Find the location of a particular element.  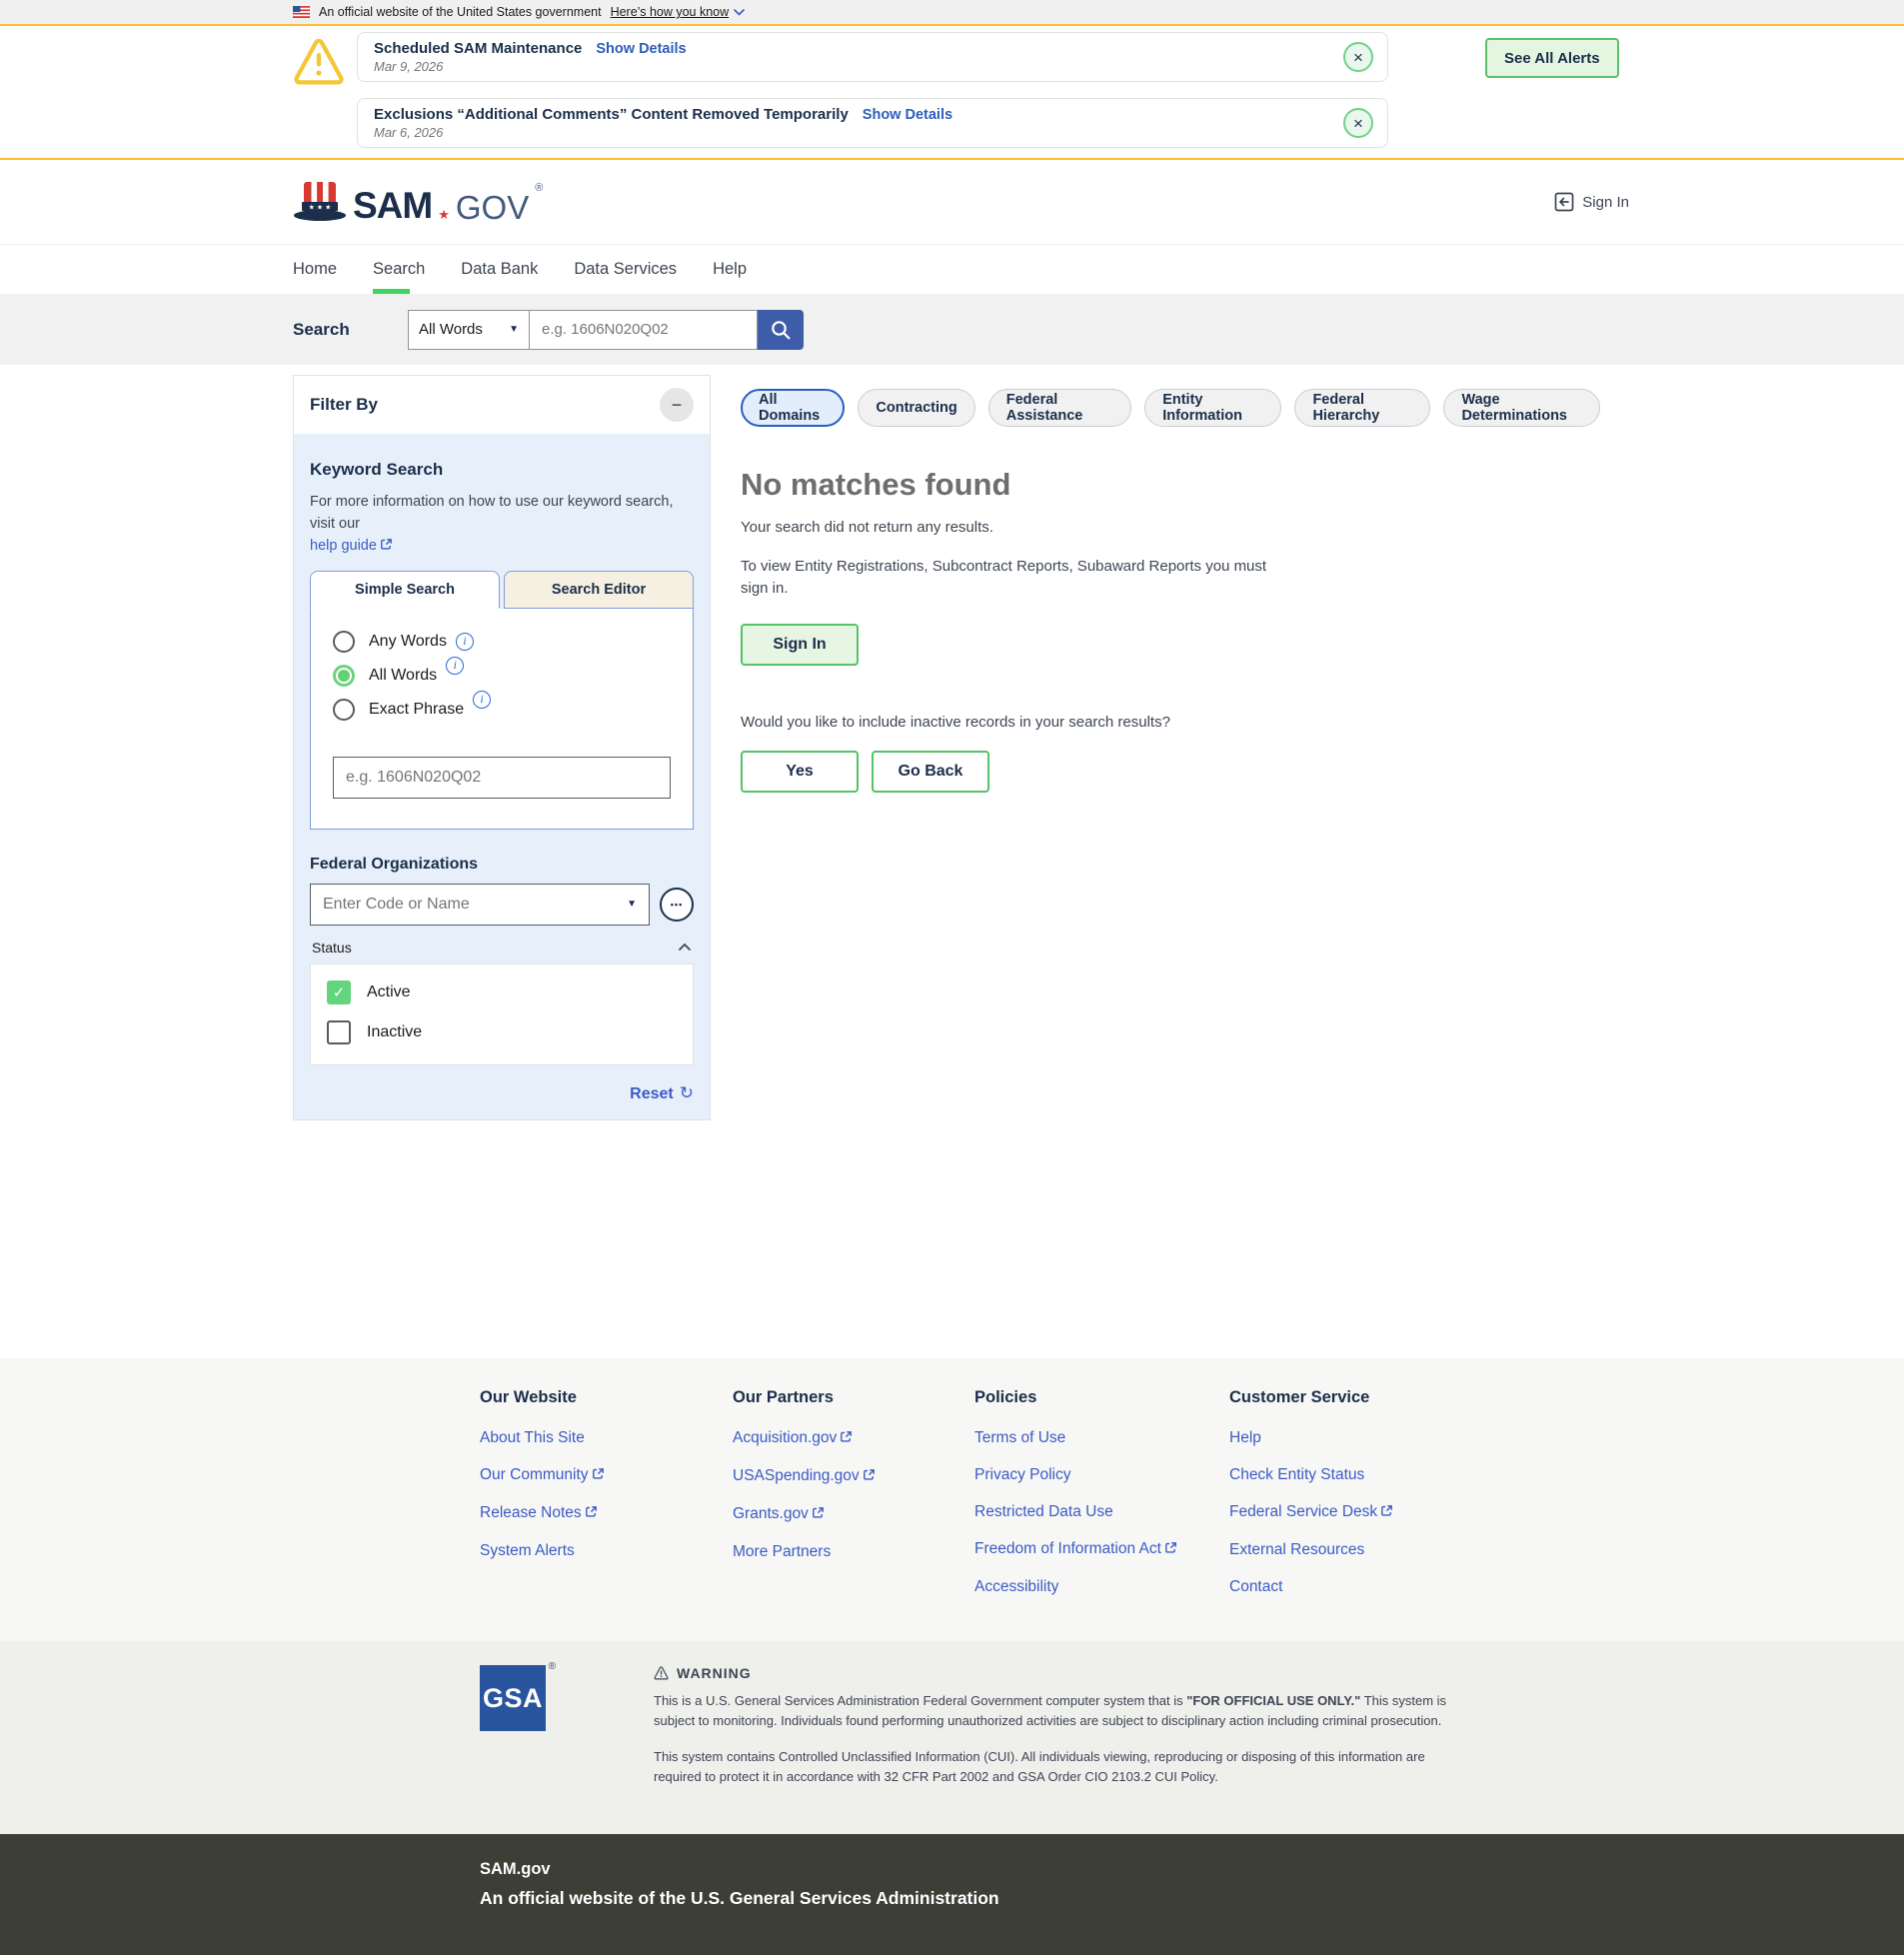

nav-item-home: Home is located at coordinates (315, 269).